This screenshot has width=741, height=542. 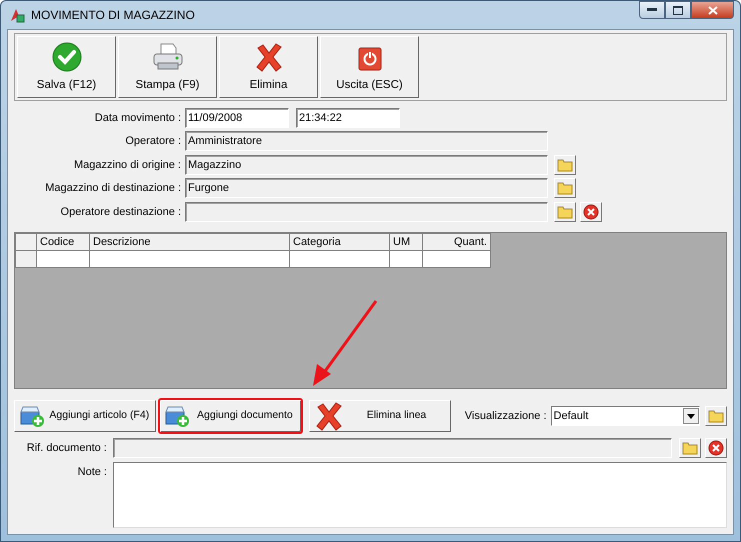 I want to click on action-button: Aggiungi documento, so click(x=231, y=416).